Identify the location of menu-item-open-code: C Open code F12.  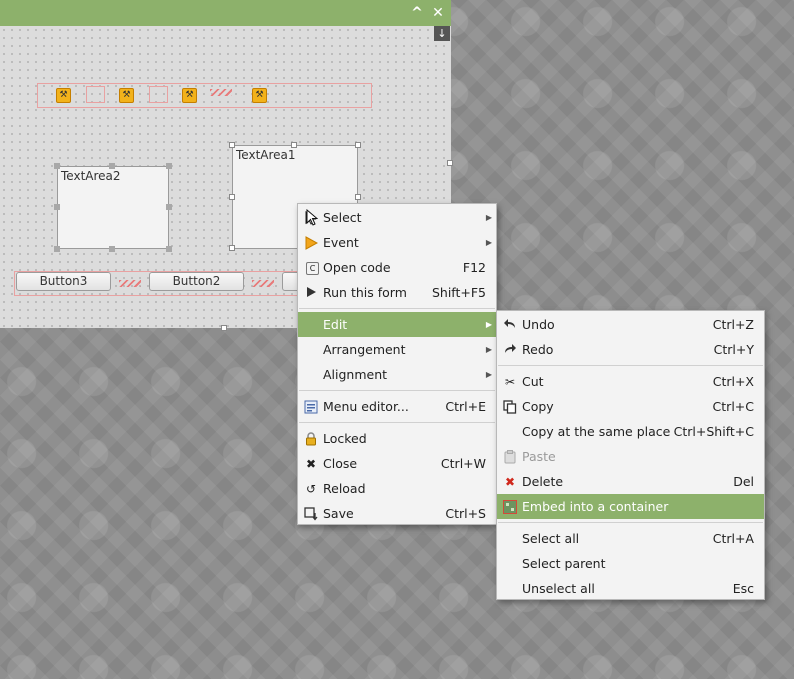
(397, 267).